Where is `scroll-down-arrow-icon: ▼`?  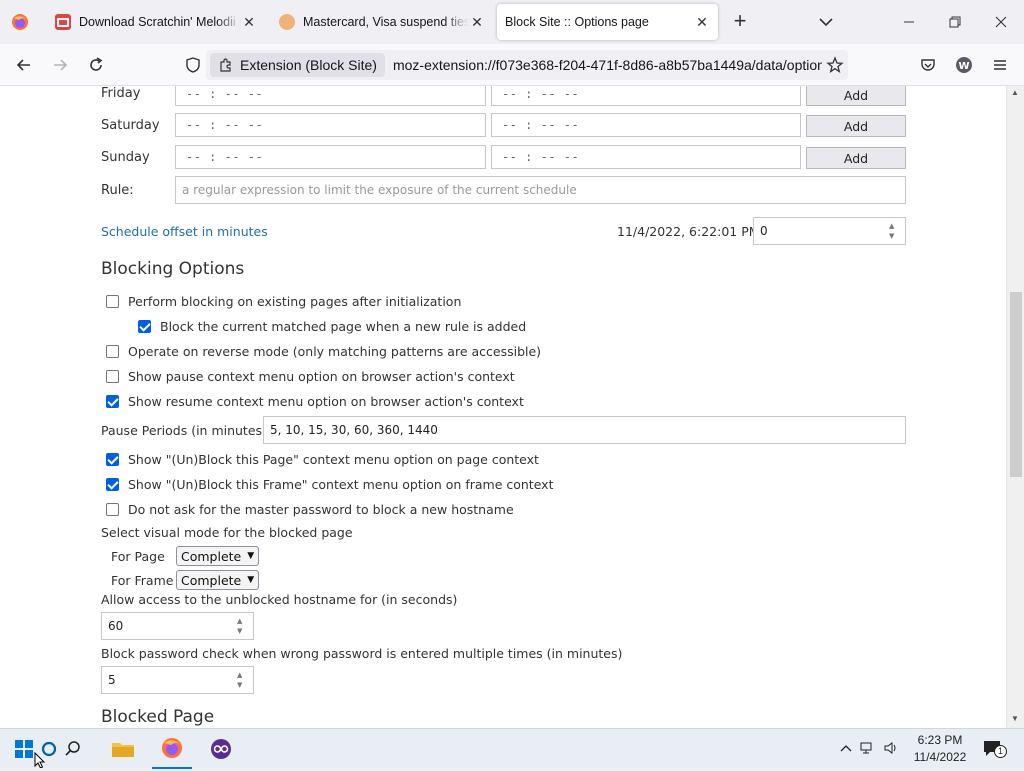 scroll-down-arrow-icon: ▼ is located at coordinates (1015, 718).